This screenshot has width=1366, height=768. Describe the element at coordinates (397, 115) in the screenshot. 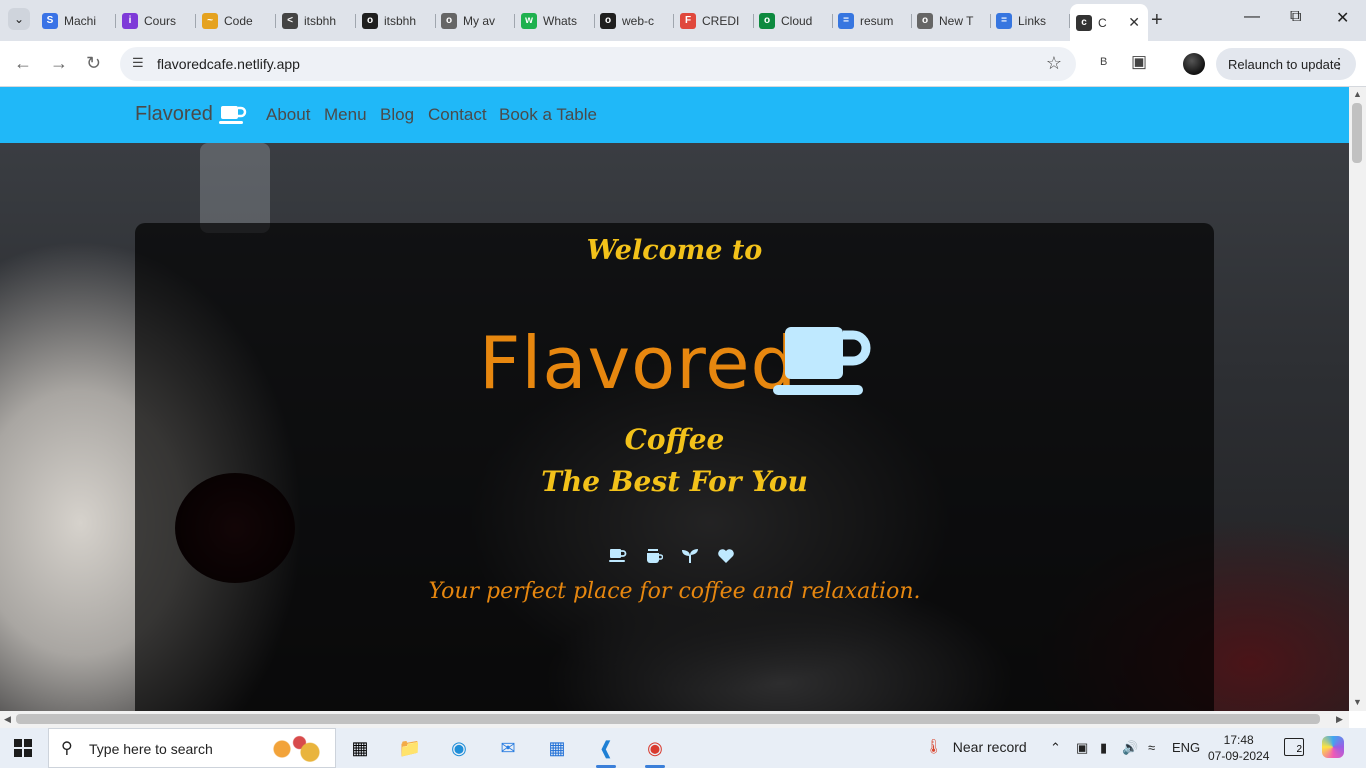

I see `nav-blog-link: Blog` at that location.